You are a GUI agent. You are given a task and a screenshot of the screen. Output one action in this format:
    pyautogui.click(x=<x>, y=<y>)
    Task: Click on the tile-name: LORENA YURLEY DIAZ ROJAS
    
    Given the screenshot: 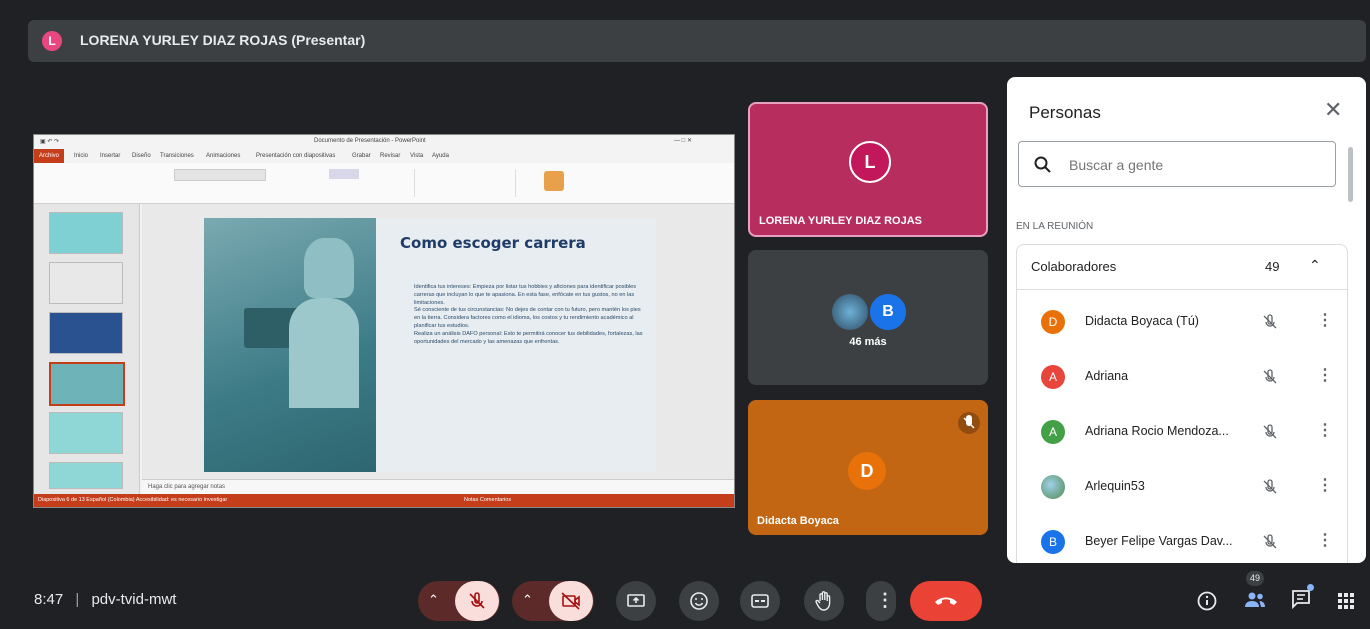 What is the action you would take?
    pyautogui.click(x=840, y=221)
    